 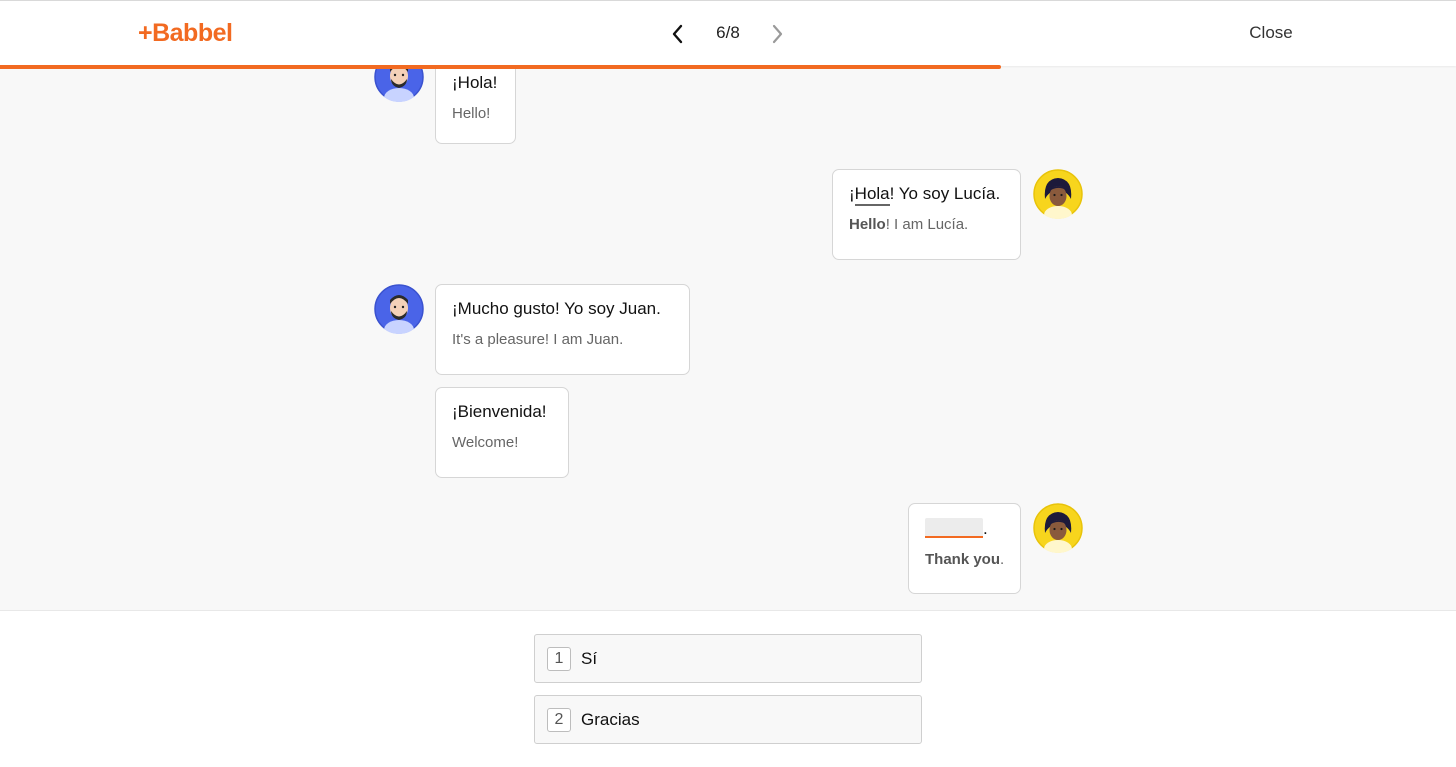 I want to click on english-translation: It's a pleasure! I am Juan., so click(x=538, y=339).